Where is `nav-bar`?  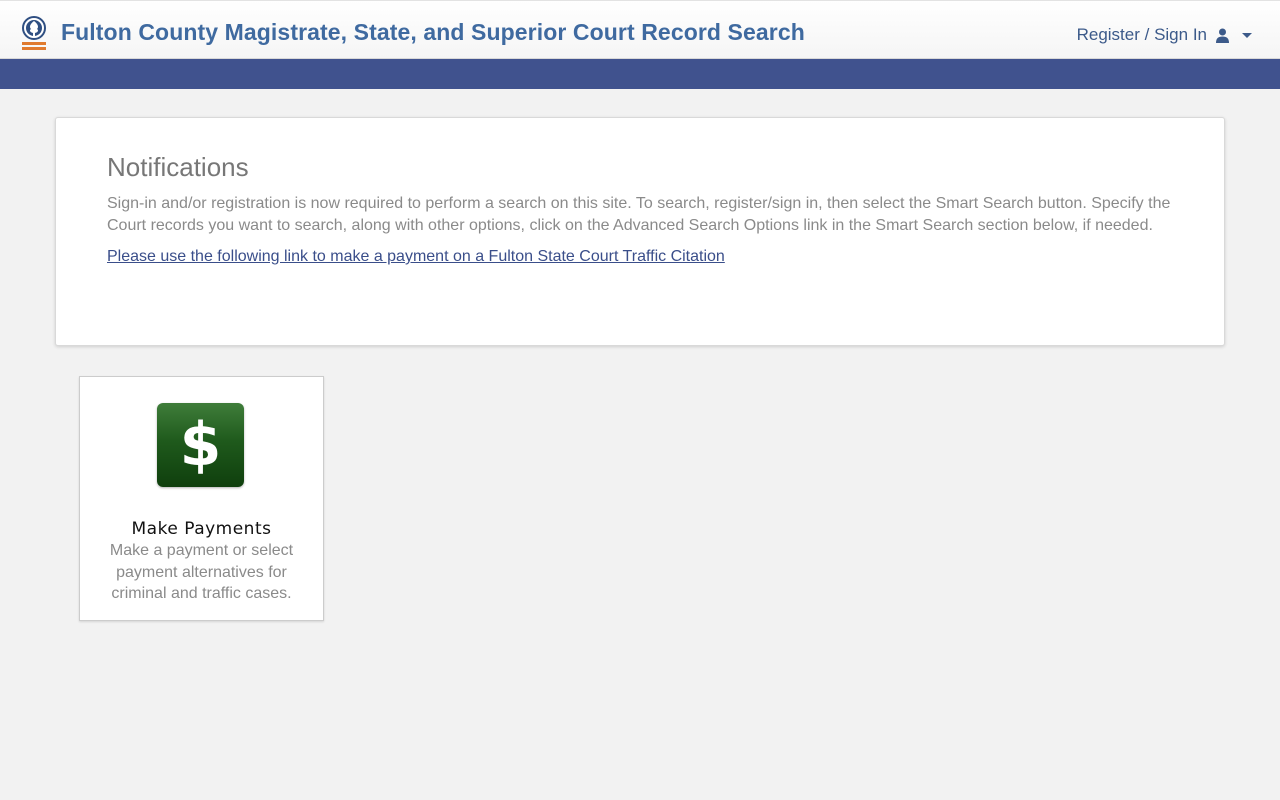 nav-bar is located at coordinates (640, 74).